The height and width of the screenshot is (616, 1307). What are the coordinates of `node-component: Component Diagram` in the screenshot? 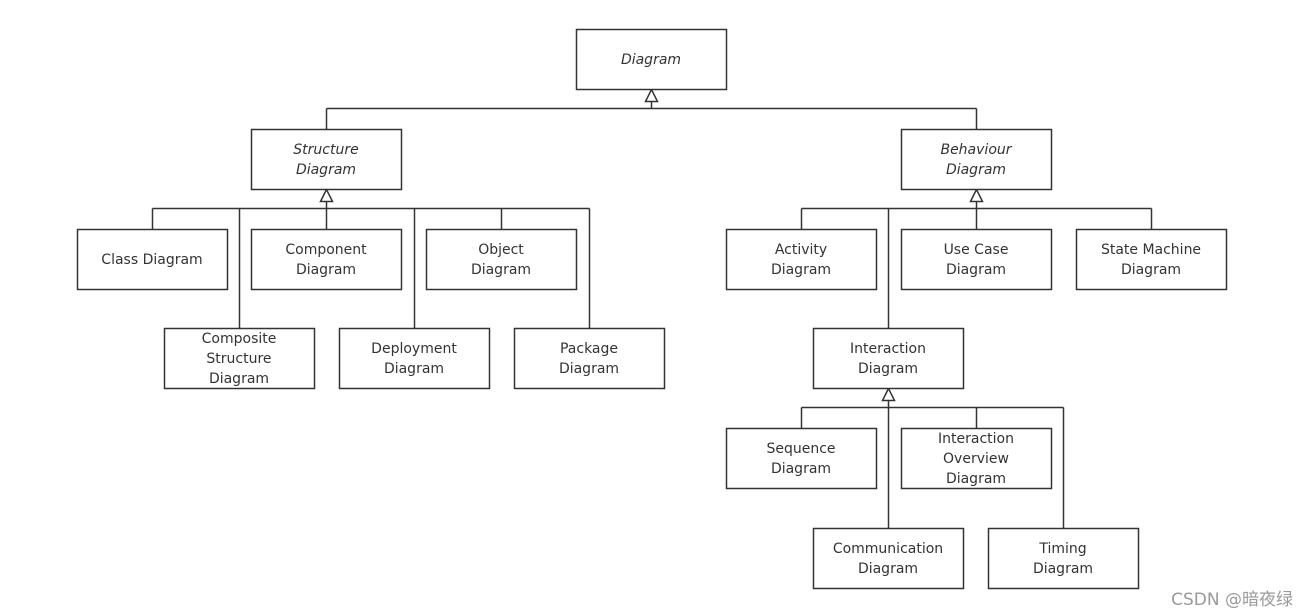 It's located at (326, 259).